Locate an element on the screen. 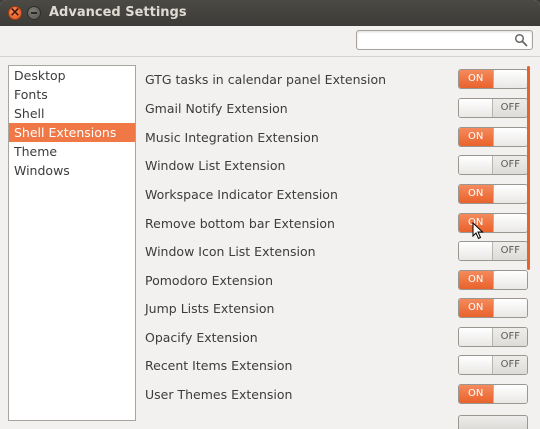 Image resolution: width=540 pixels, height=429 pixels. extension-label: Music Integration Extension is located at coordinates (232, 137).